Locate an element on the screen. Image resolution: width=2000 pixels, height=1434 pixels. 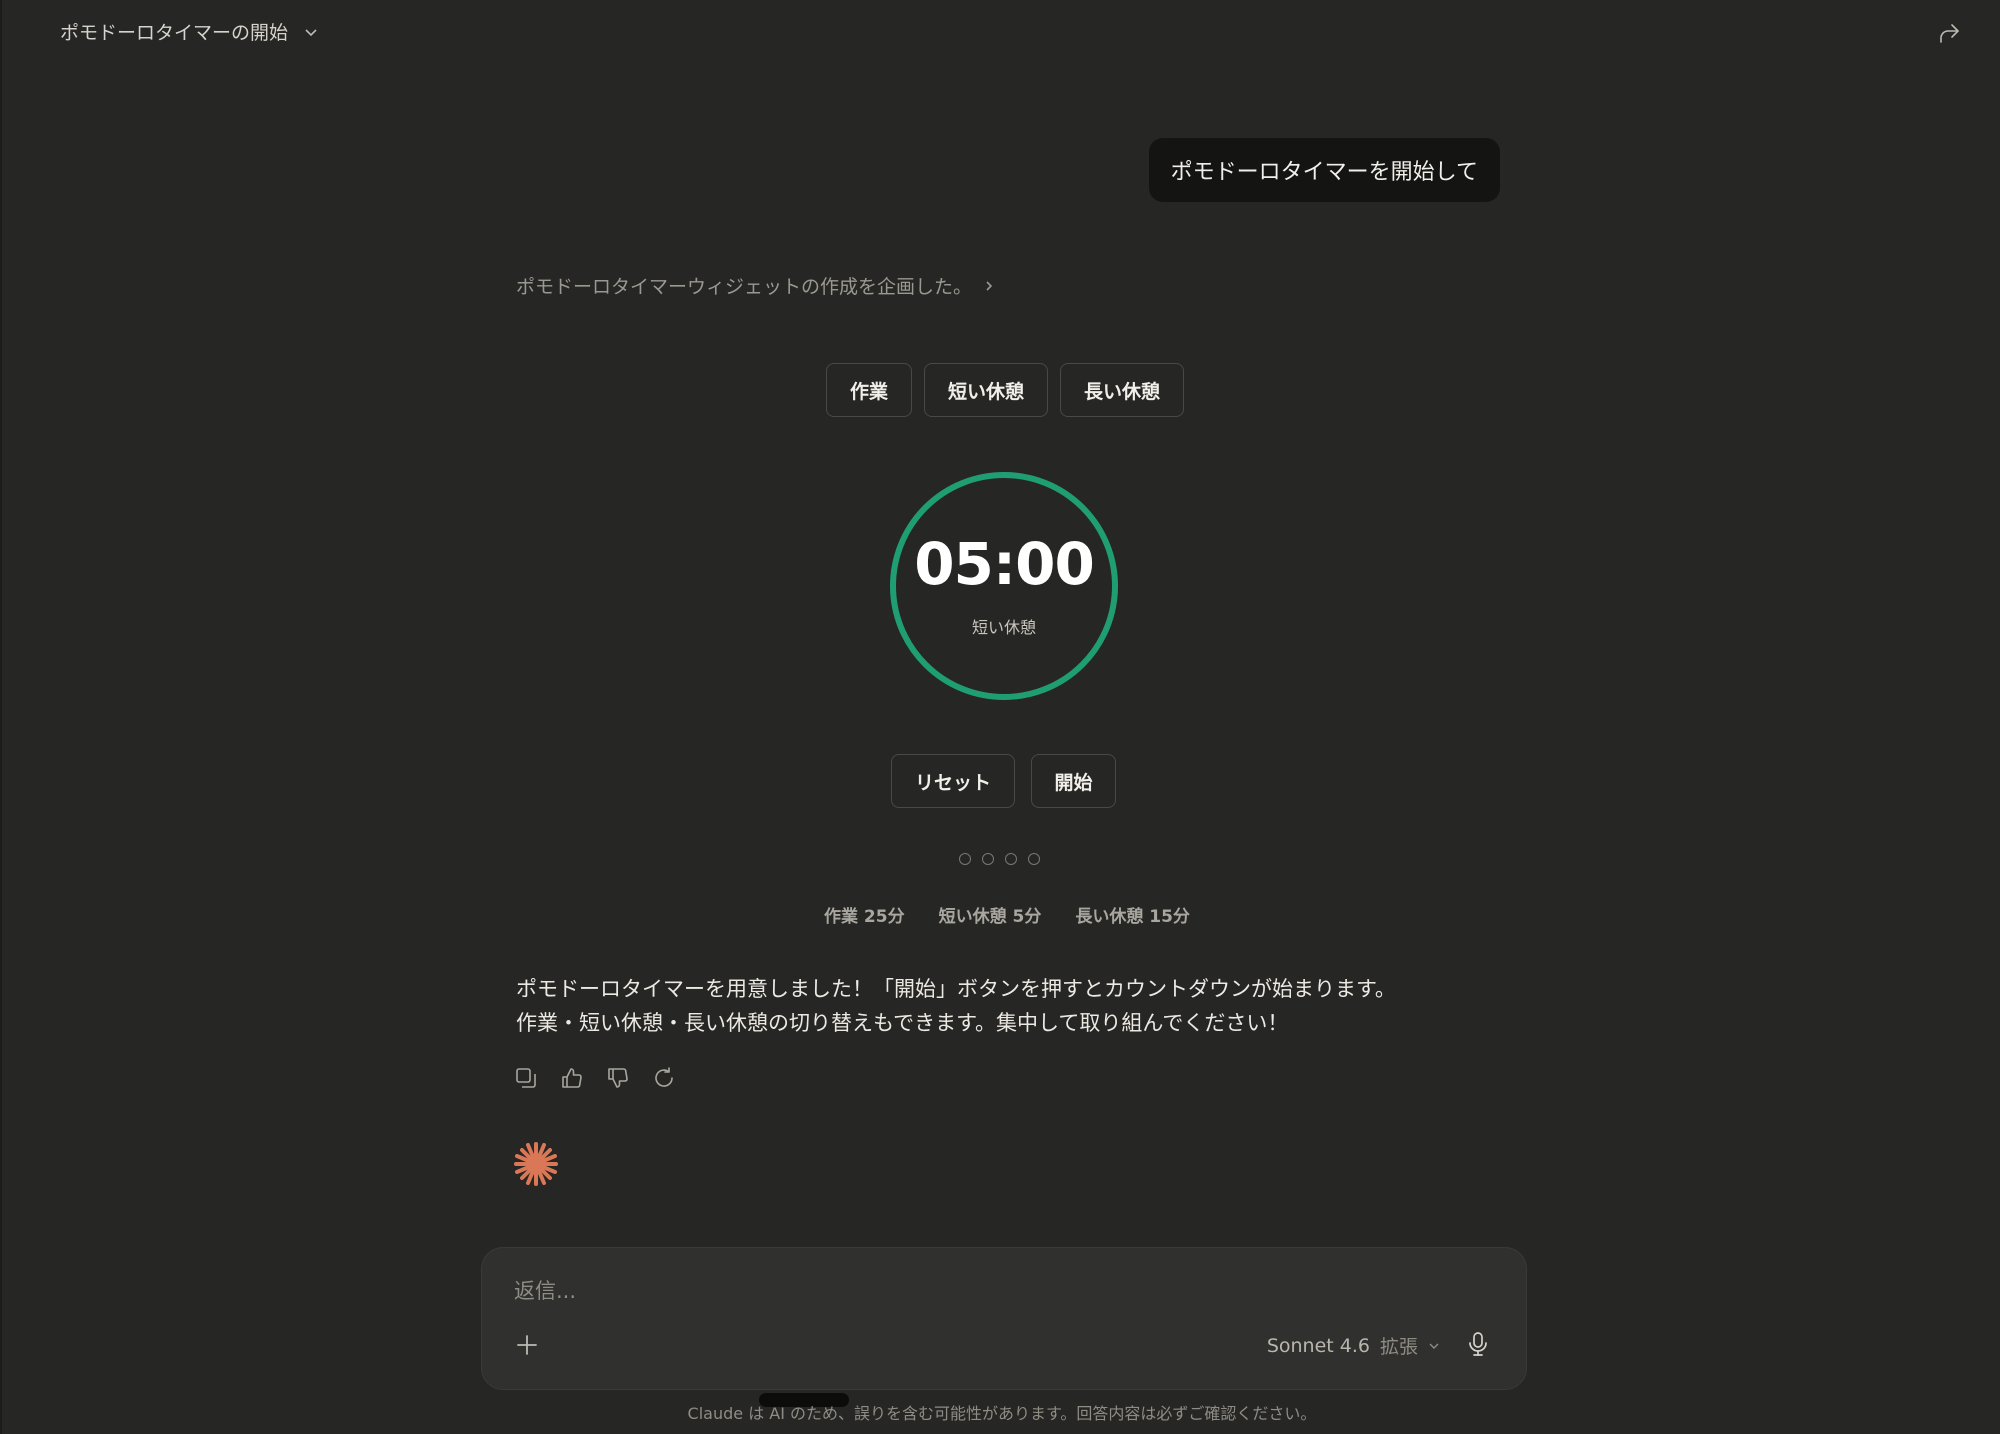
model-mode: 拡張 is located at coordinates (1398, 1347).